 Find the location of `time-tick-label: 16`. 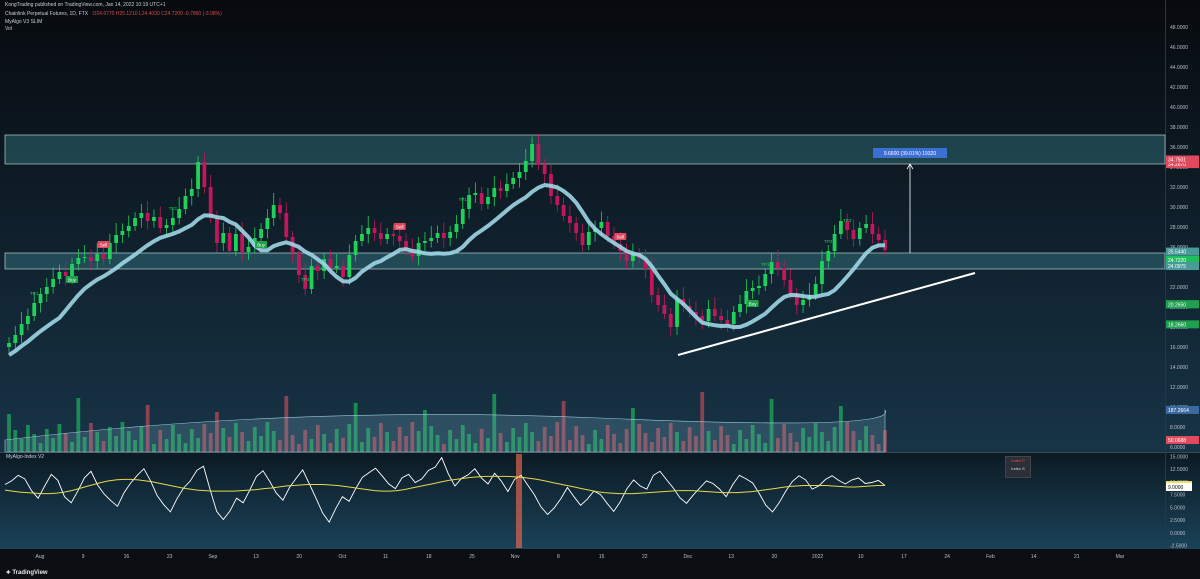

time-tick-label: 16 is located at coordinates (127, 557).